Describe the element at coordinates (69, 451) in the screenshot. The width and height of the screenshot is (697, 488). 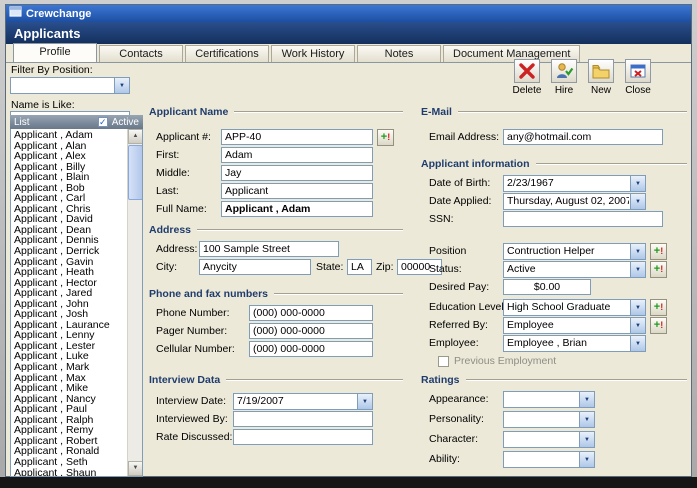
I see `list-item: Applicant , Ronald` at that location.